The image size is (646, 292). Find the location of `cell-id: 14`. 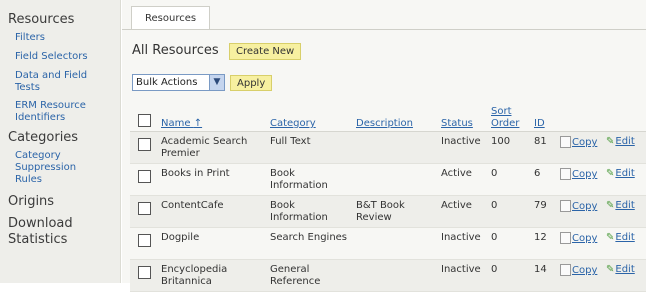

cell-id: 14 is located at coordinates (540, 269).